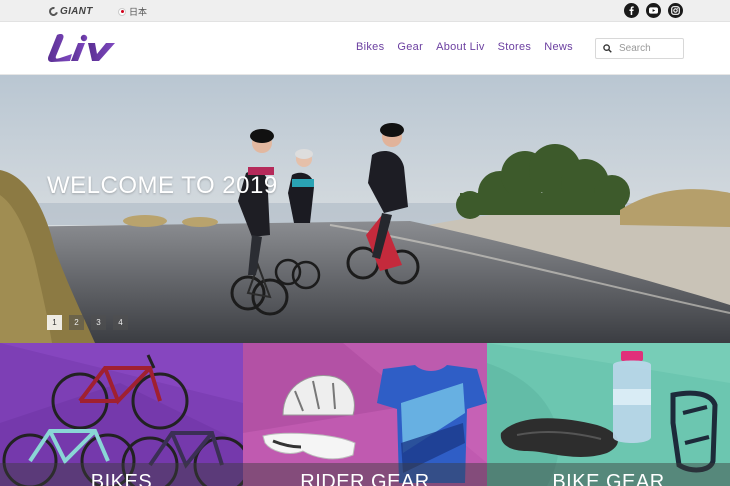 This screenshot has width=730, height=486. Describe the element at coordinates (138, 12) in the screenshot. I see `language-label: 日本` at that location.